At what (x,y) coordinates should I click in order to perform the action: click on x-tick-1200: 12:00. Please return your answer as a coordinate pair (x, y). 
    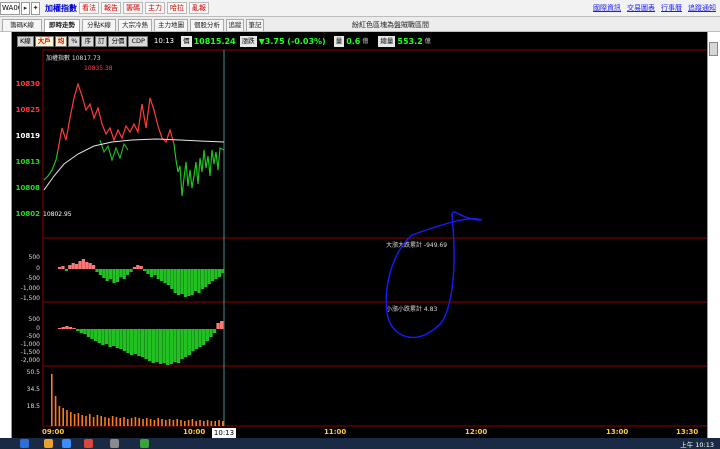
    Looking at the image, I should click on (476, 432).